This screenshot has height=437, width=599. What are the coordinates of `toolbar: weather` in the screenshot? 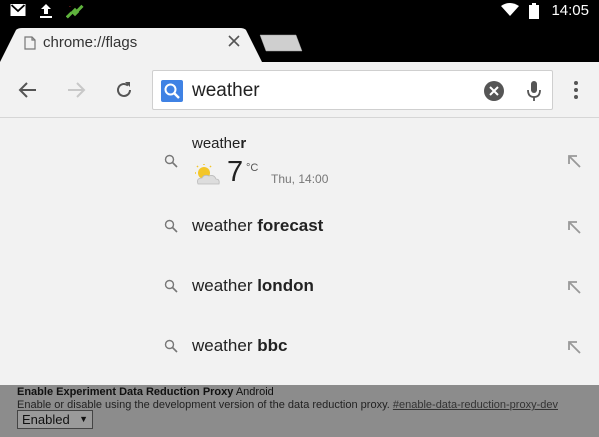 It's located at (299, 90).